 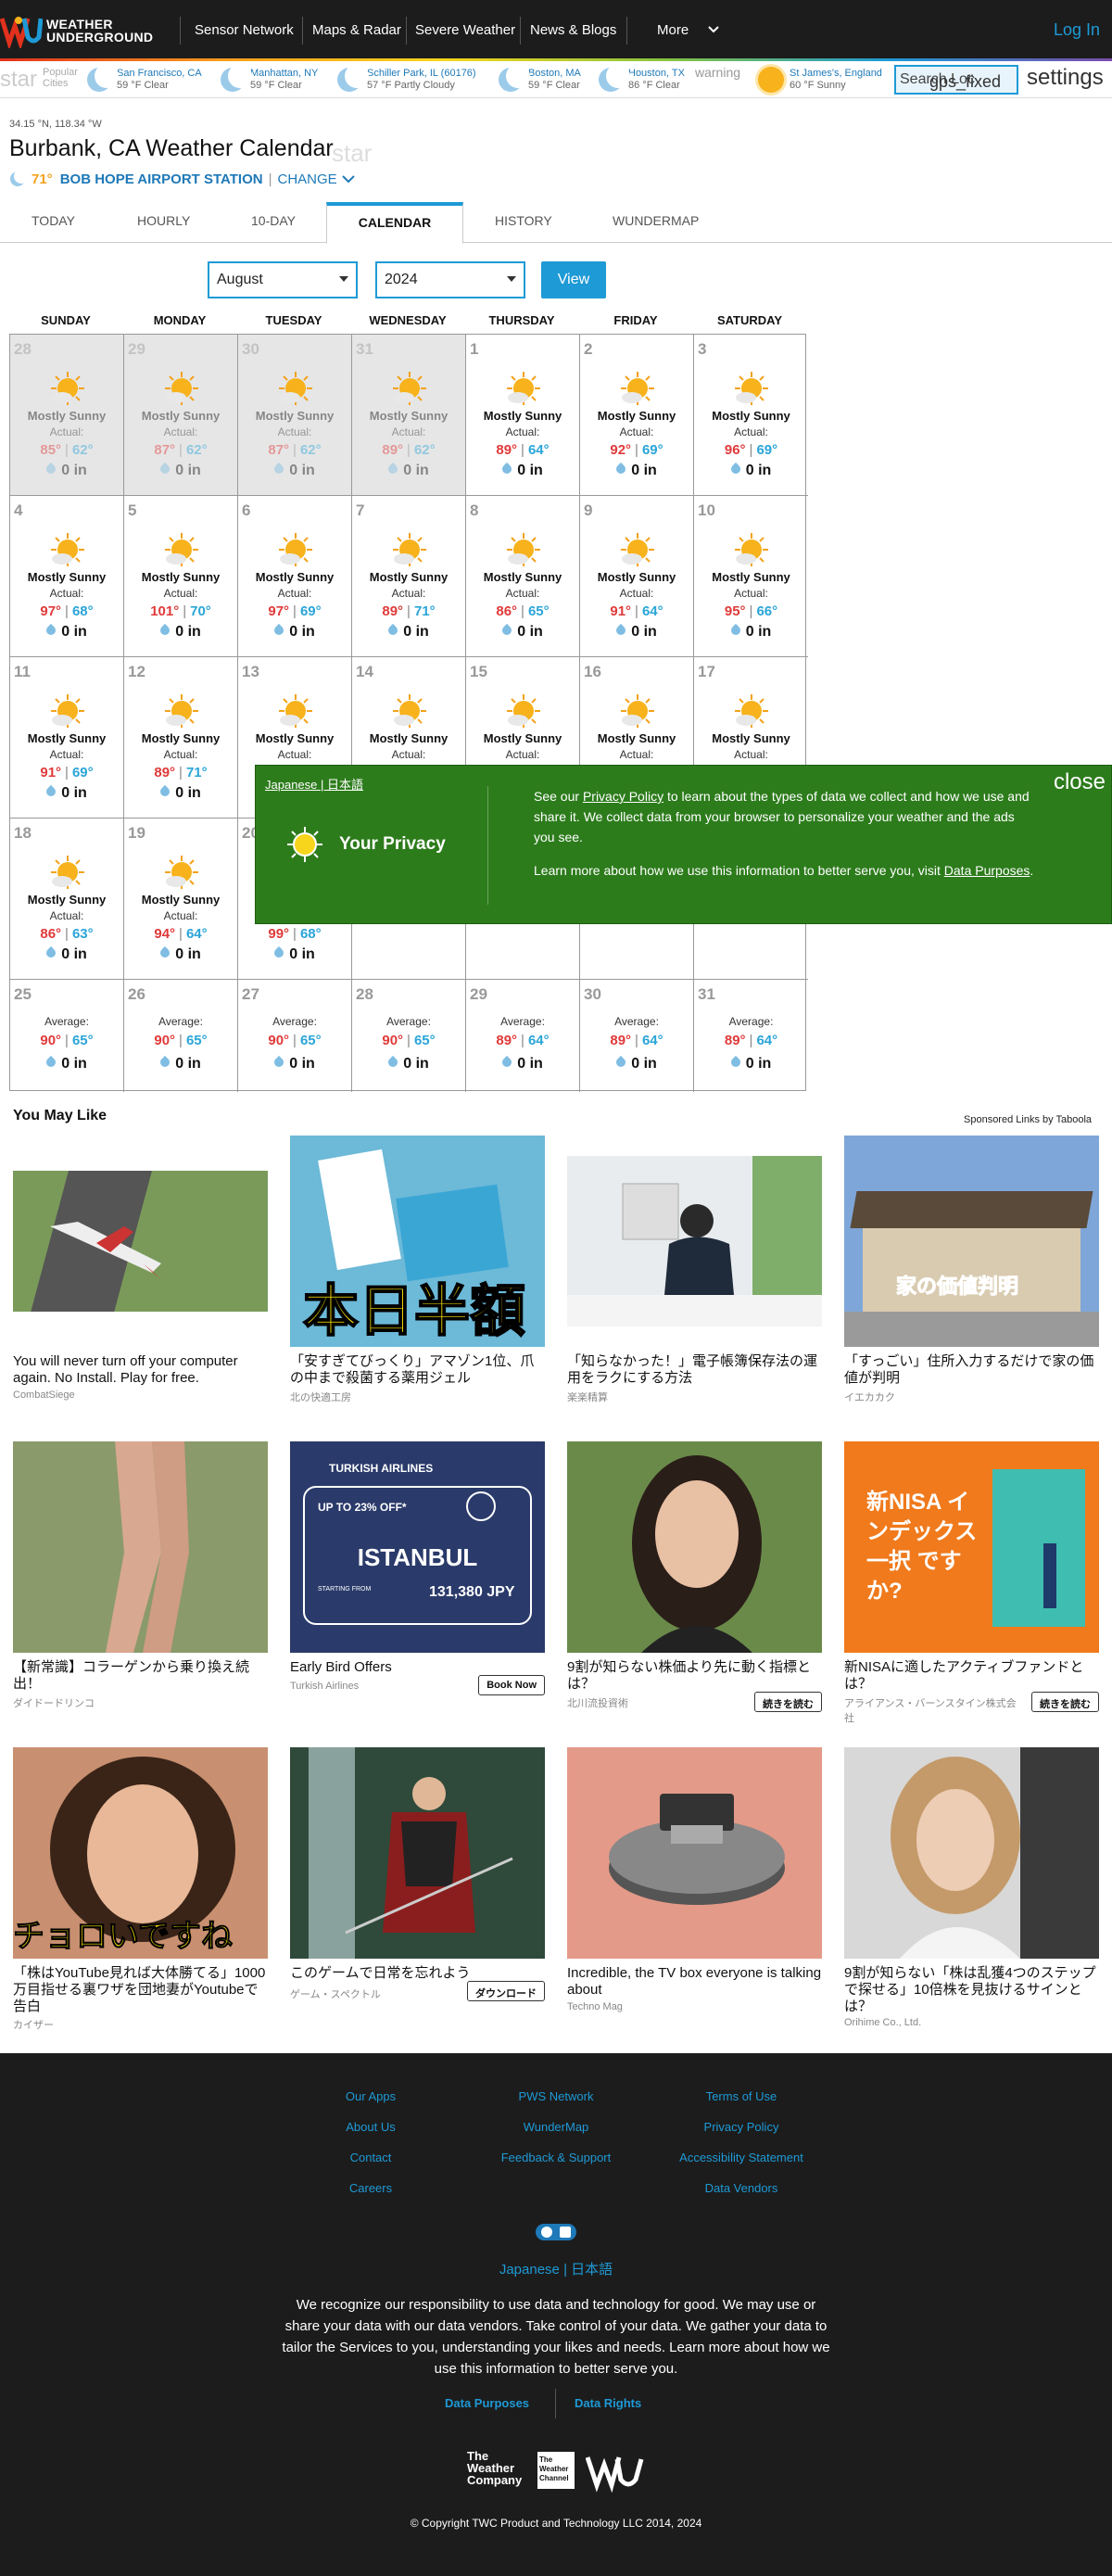 I want to click on calendar-day-cell: 31 Mostly Sunny Actual: 89° | 62° 0 in, so click(x=409, y=415).